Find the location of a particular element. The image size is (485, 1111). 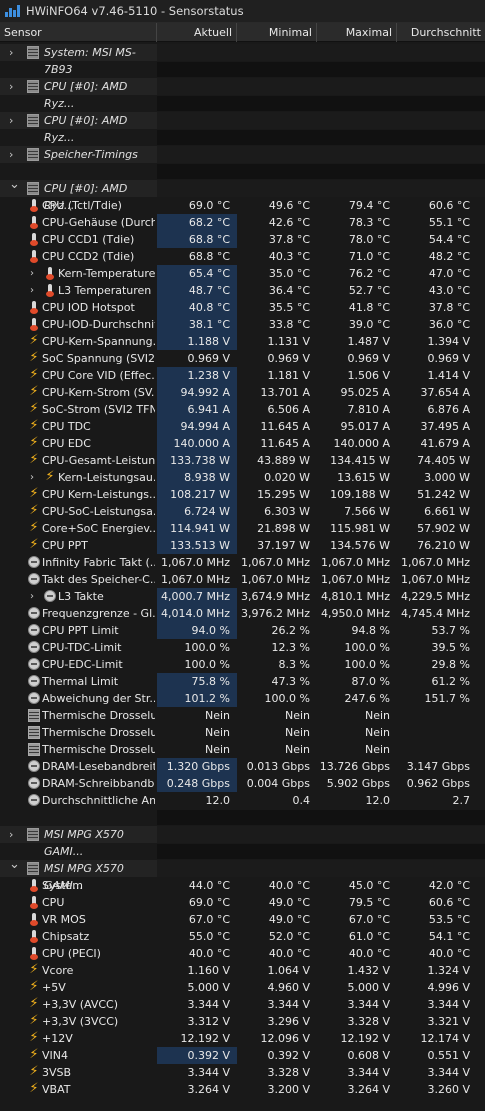

minimum-value: 43.889 W is located at coordinates (283, 460).